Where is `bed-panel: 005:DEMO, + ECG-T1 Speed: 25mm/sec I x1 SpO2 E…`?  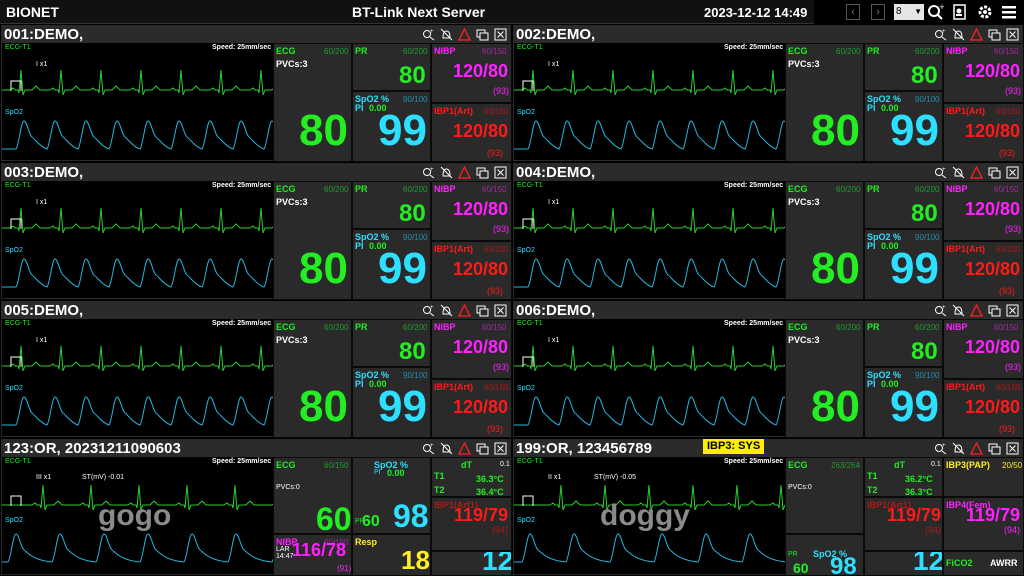
bed-panel: 005:DEMO, + ECG-T1 Speed: 25mm/sec I x1 SpO2 E… is located at coordinates (256, 369).